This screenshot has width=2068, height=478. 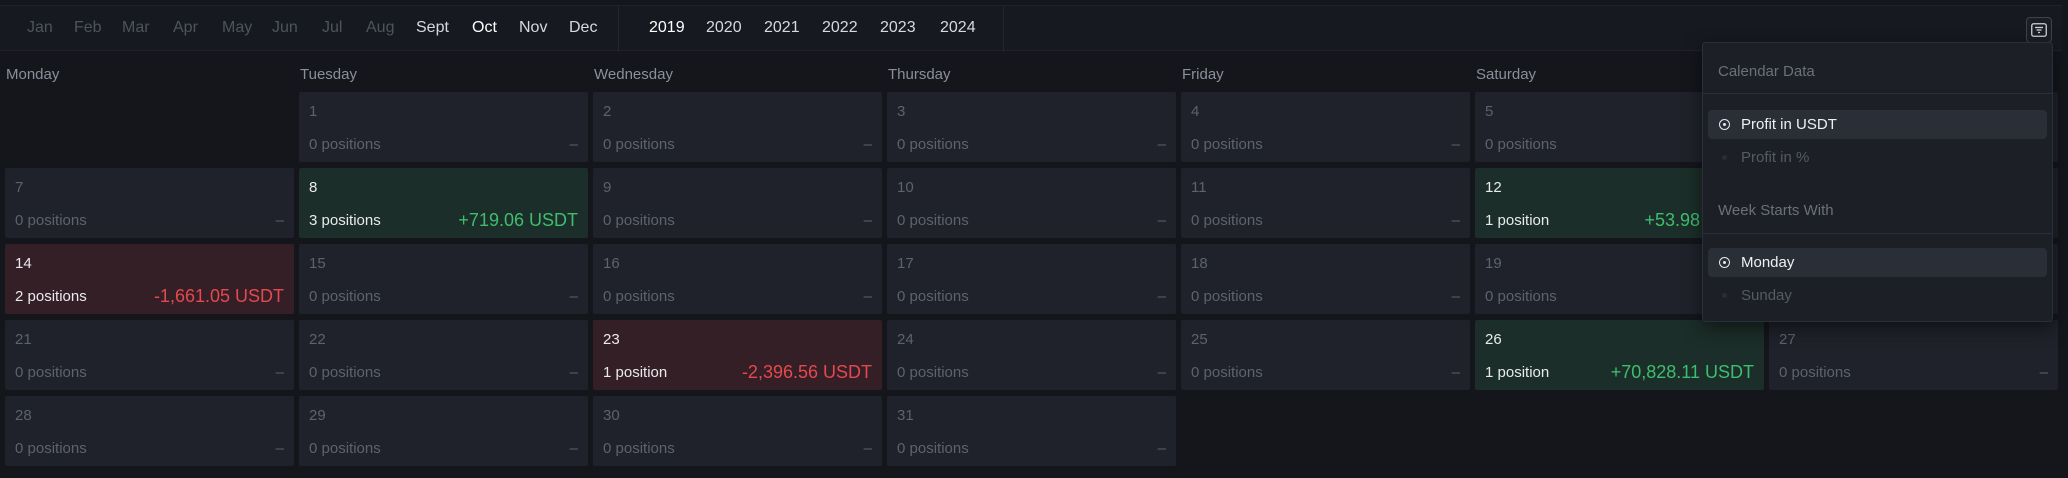 I want to click on calendar-data-option-label: Profit in USDT, so click(x=1789, y=124).